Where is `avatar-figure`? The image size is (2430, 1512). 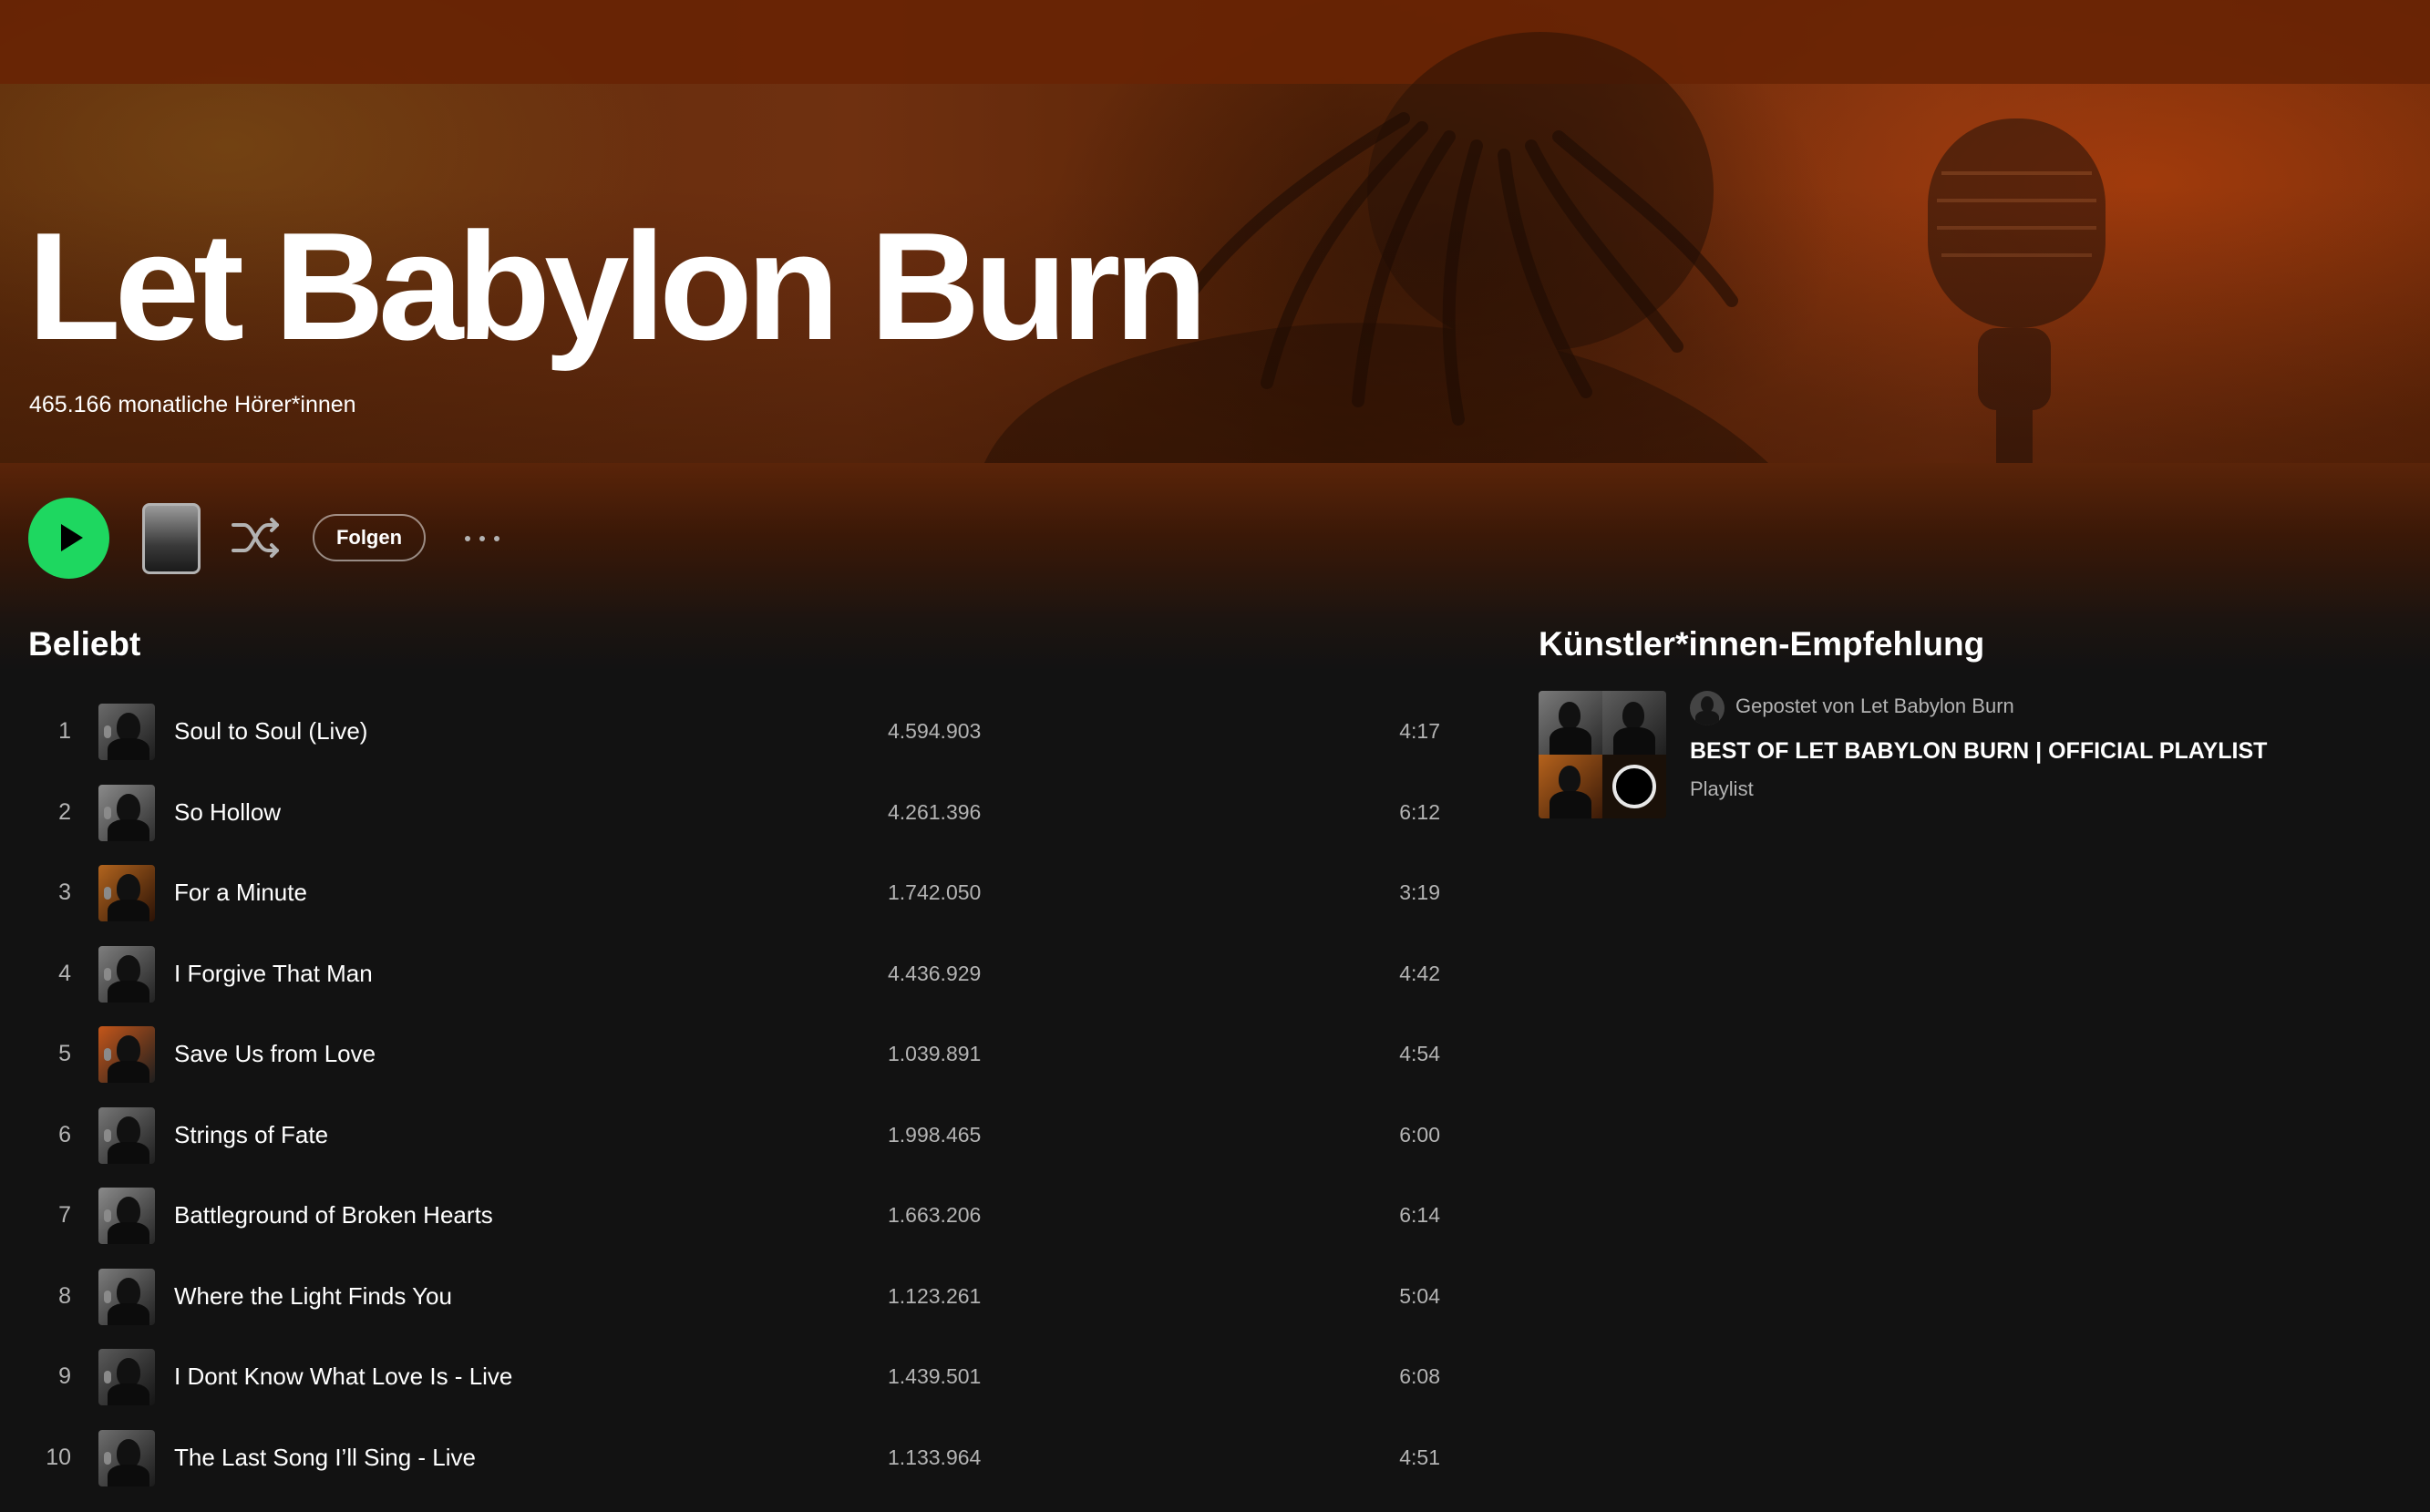 avatar-figure is located at coordinates (1707, 718).